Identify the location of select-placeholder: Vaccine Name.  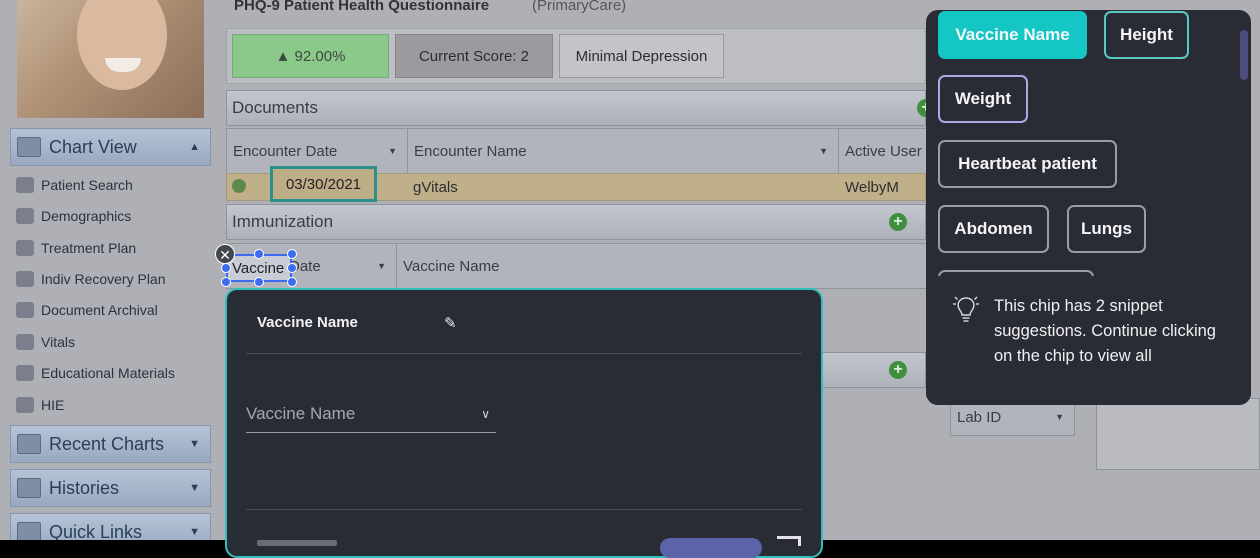
(301, 413).